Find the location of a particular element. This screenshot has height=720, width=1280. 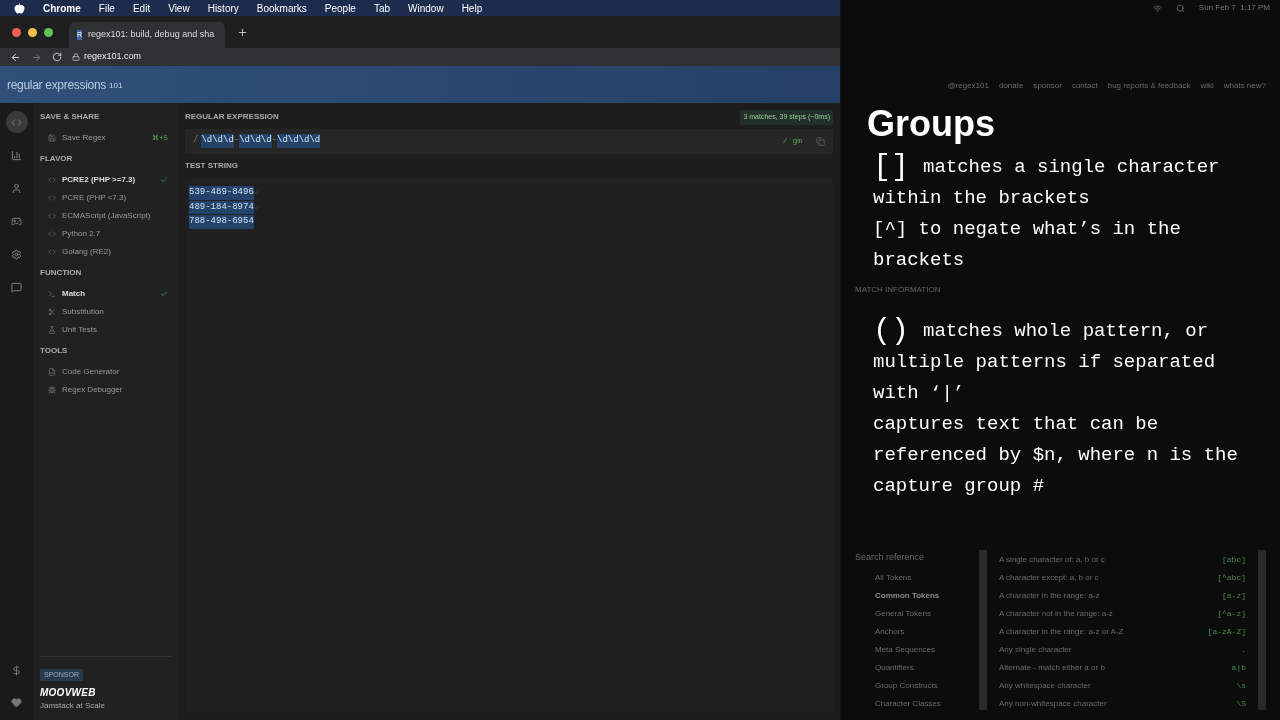

reference-token: [a-zA-Z] is located at coordinates (1226, 632).